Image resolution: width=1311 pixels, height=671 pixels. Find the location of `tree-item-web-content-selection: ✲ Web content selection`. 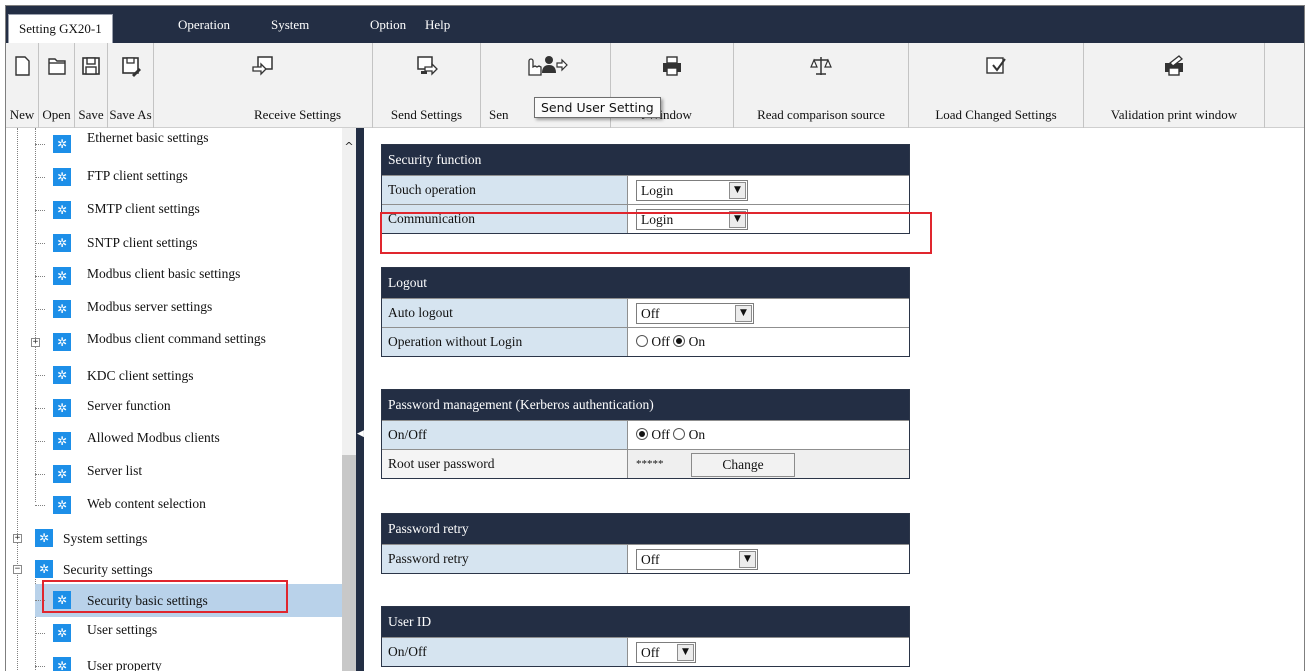

tree-item-web-content-selection: ✲ Web content selection is located at coordinates (188, 505).